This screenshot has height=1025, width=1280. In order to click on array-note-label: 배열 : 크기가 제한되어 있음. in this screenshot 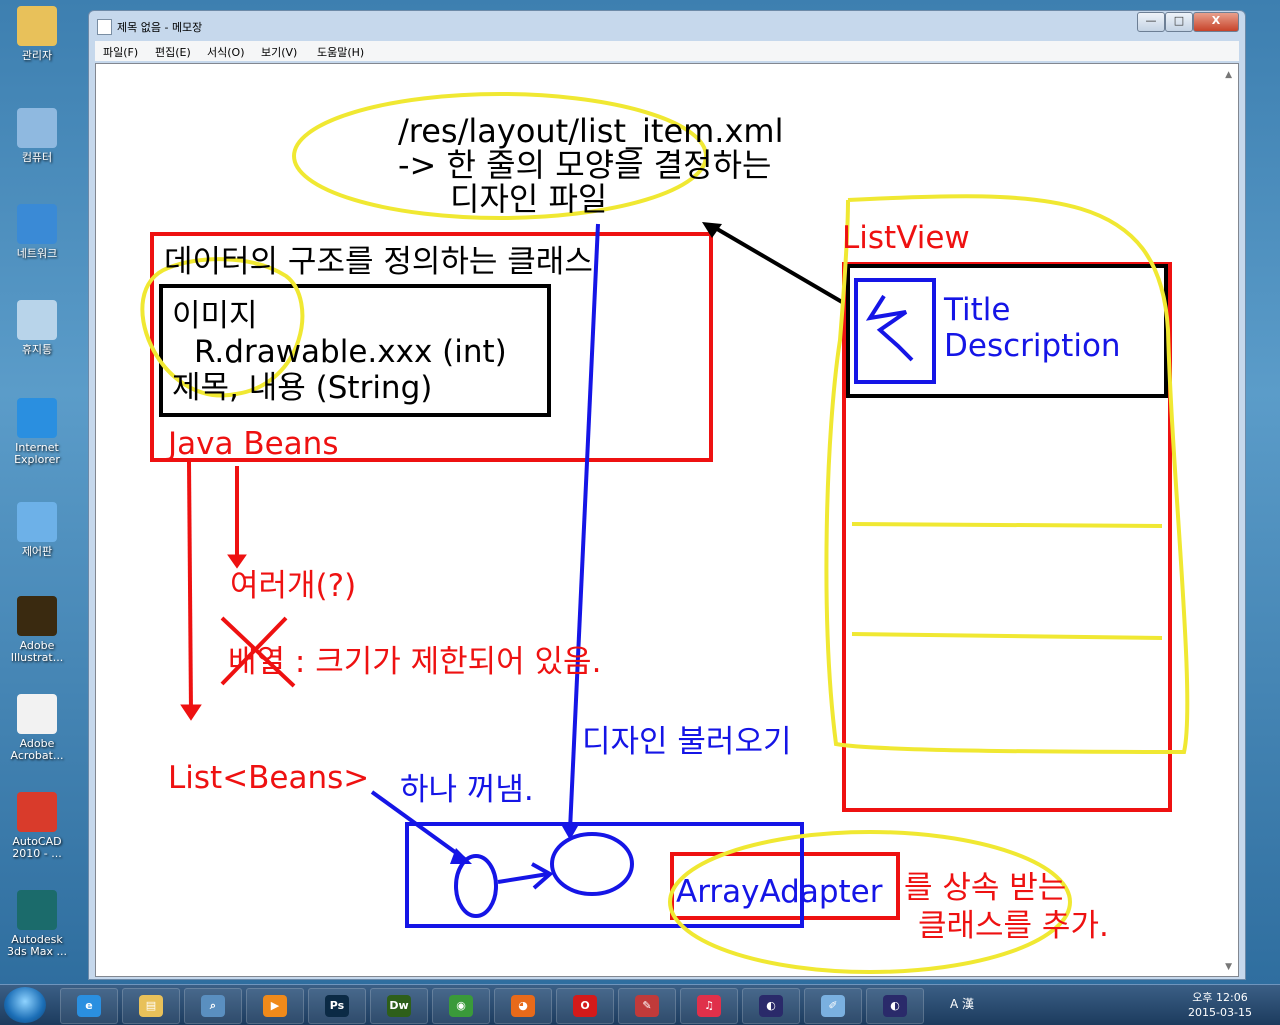, I will do `click(414, 662)`.